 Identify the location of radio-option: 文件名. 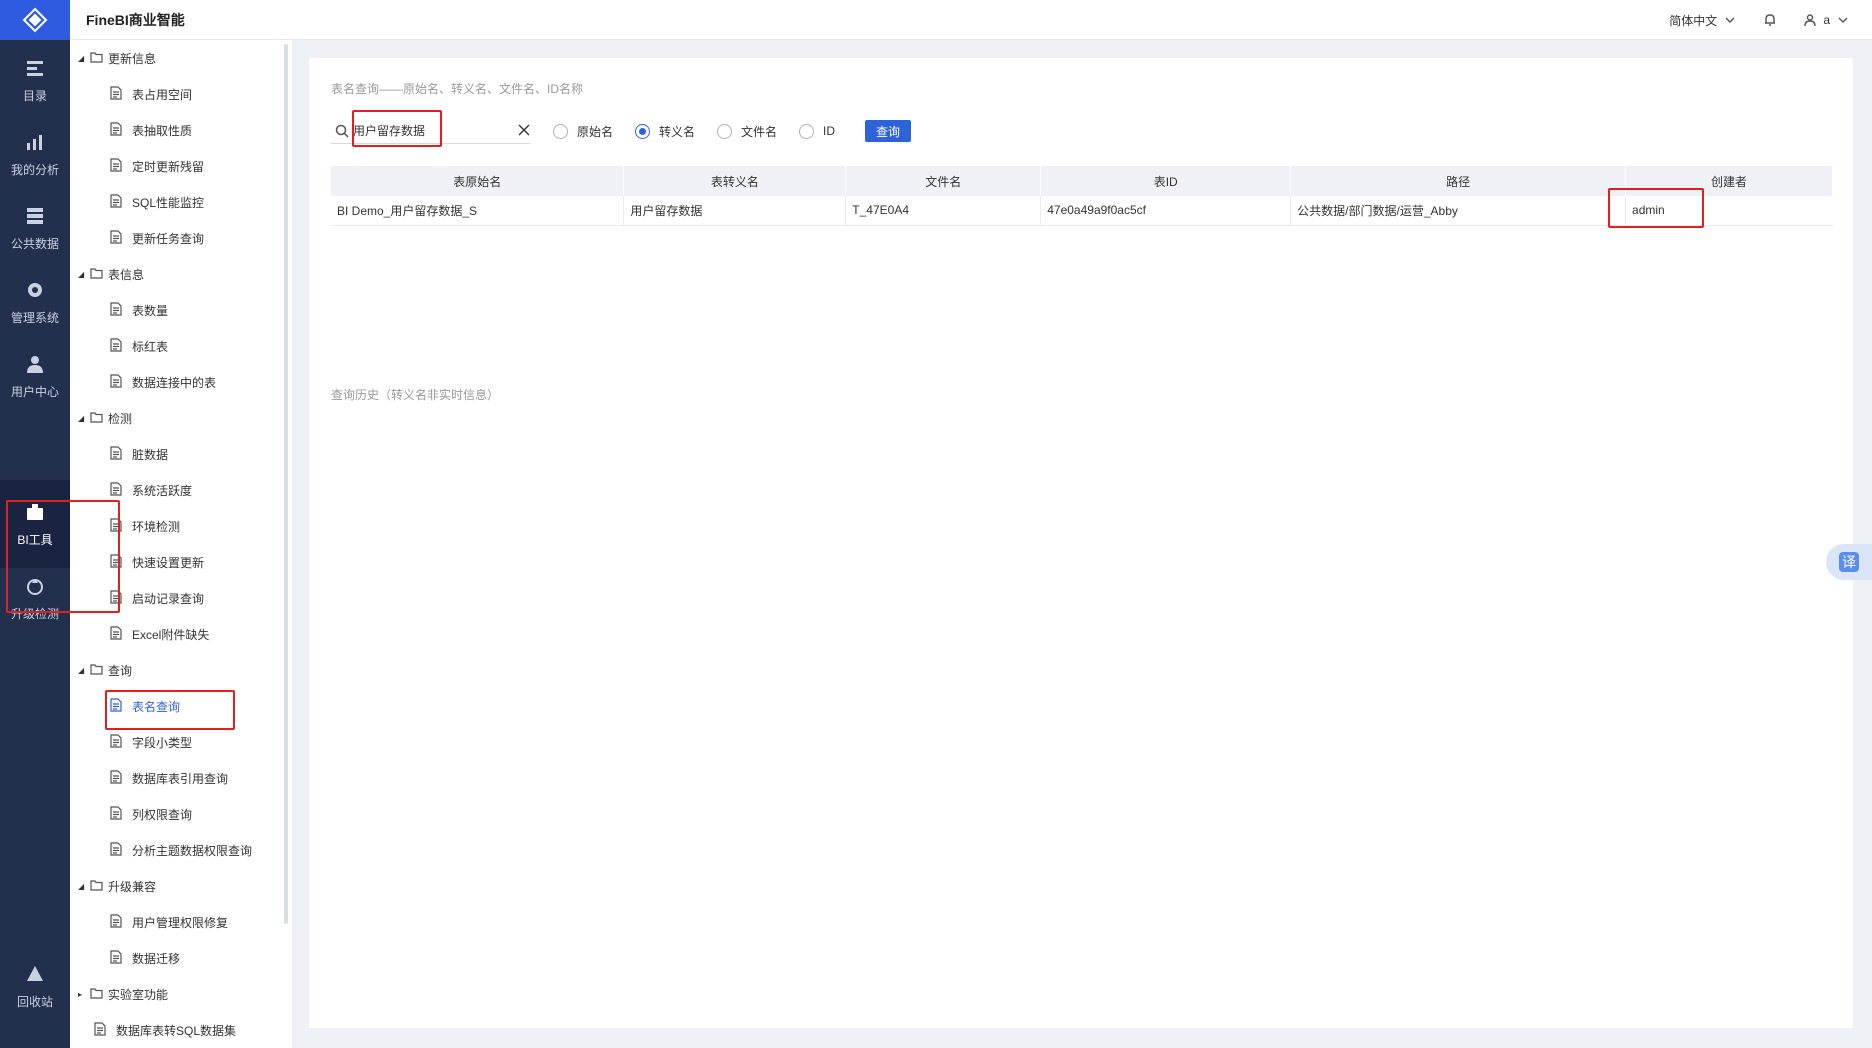
(747, 131).